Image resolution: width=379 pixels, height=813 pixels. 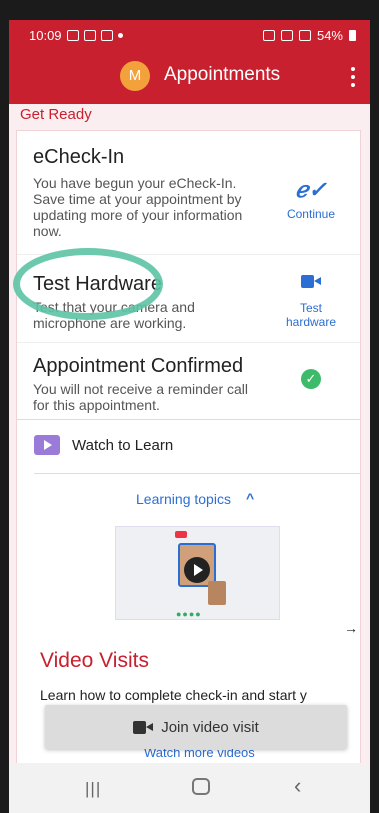 What do you see at coordinates (47, 445) in the screenshot?
I see `video-library-icon` at bounding box center [47, 445].